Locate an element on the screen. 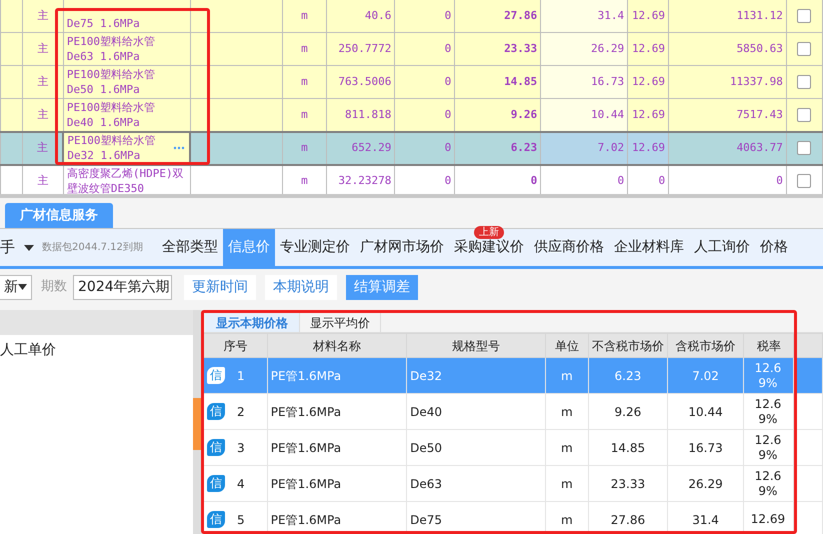 The image size is (823, 534). table-cell: De63 is located at coordinates (476, 484).